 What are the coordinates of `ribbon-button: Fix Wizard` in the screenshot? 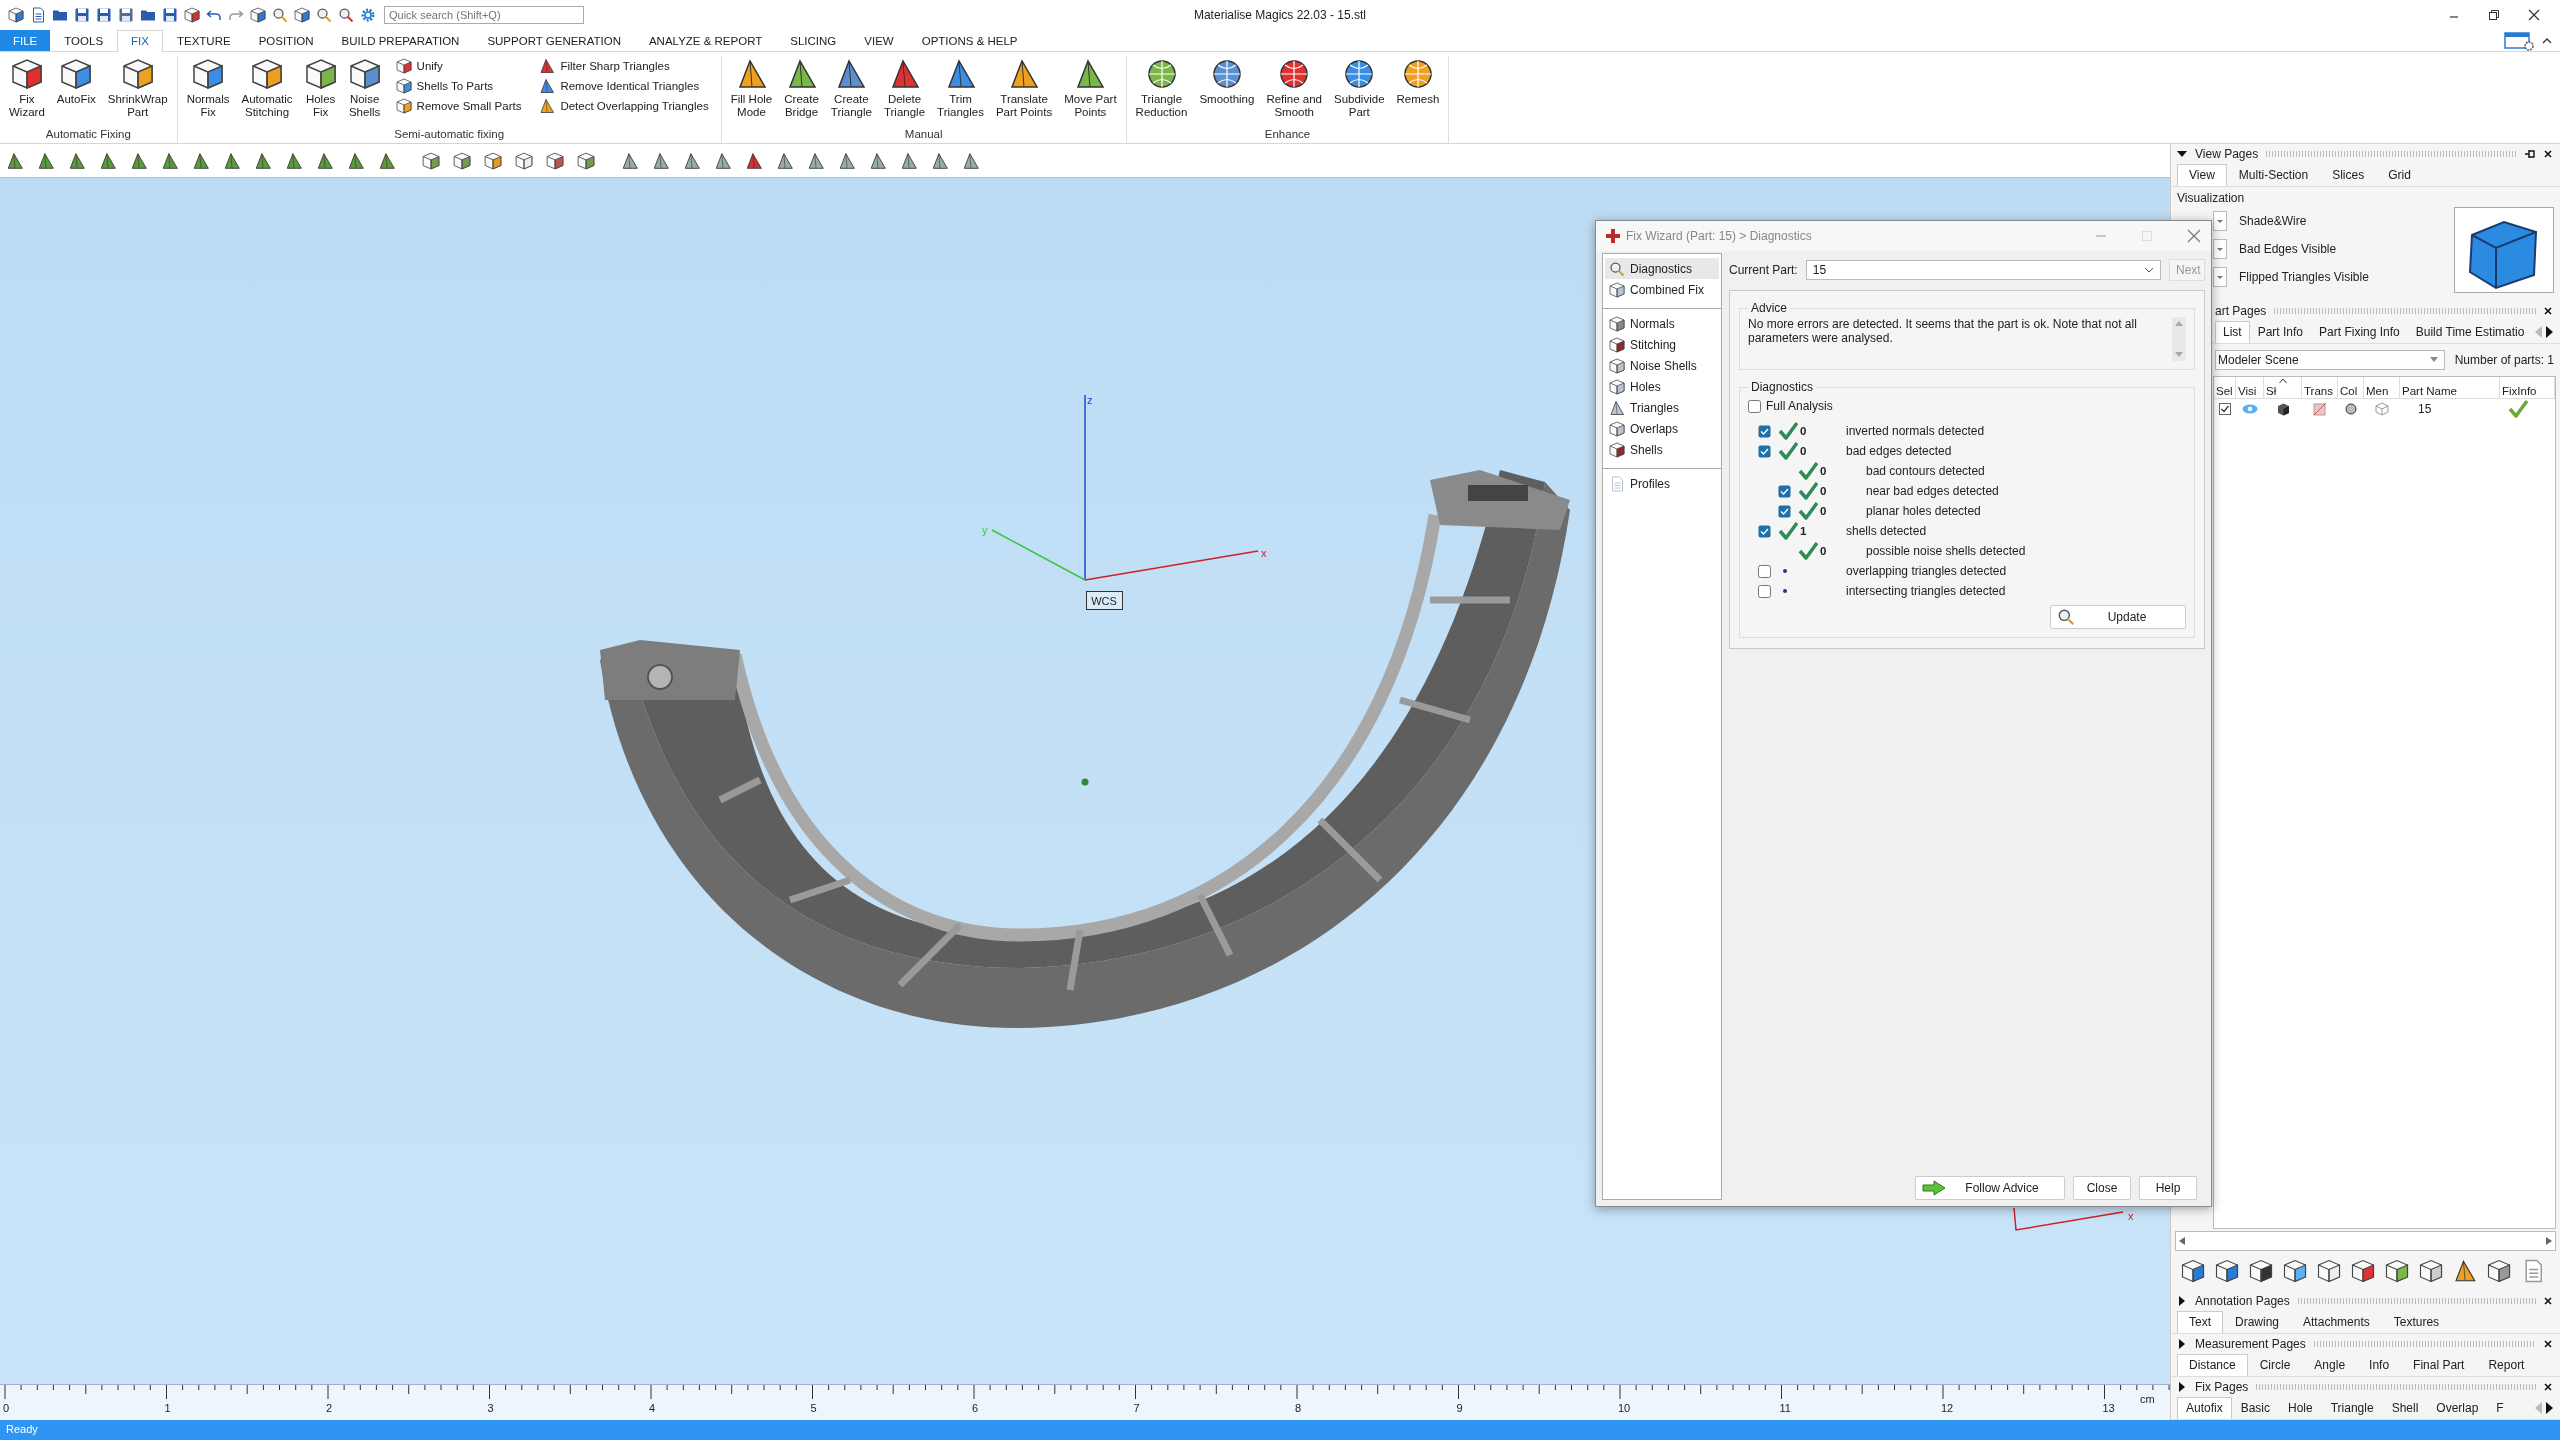 It's located at (27, 89).